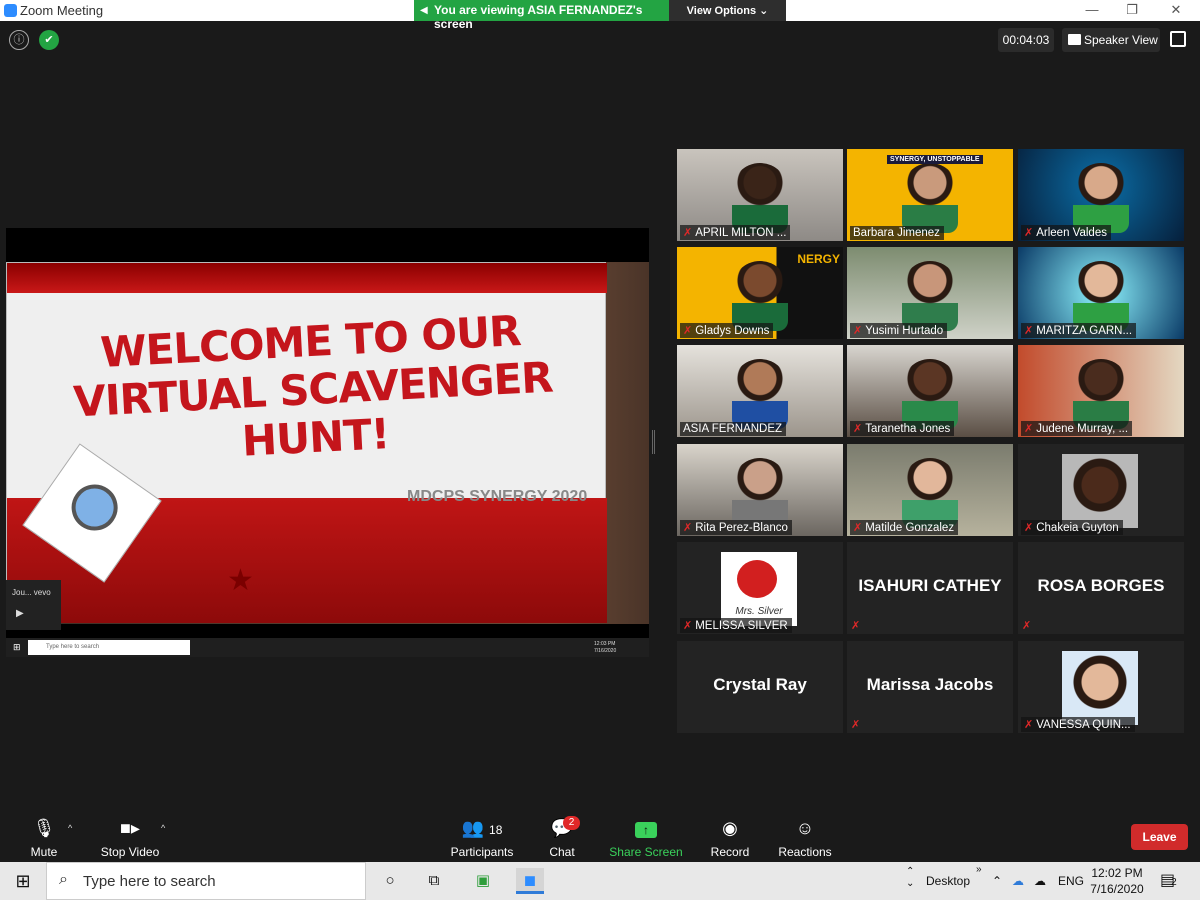  What do you see at coordinates (307, 278) in the screenshot?
I see `slide-top-band` at bounding box center [307, 278].